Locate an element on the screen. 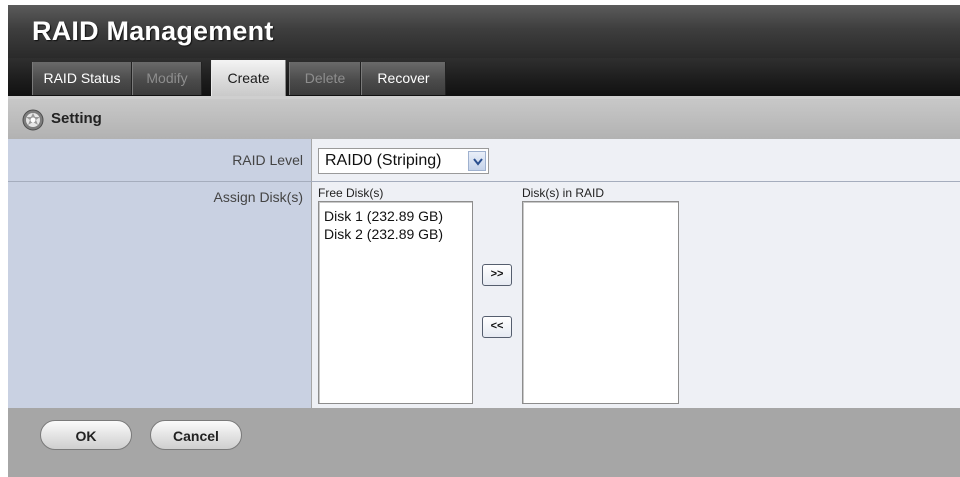  tab-bar: RAID Status Modify Create Delete Recover is located at coordinates (484, 77).